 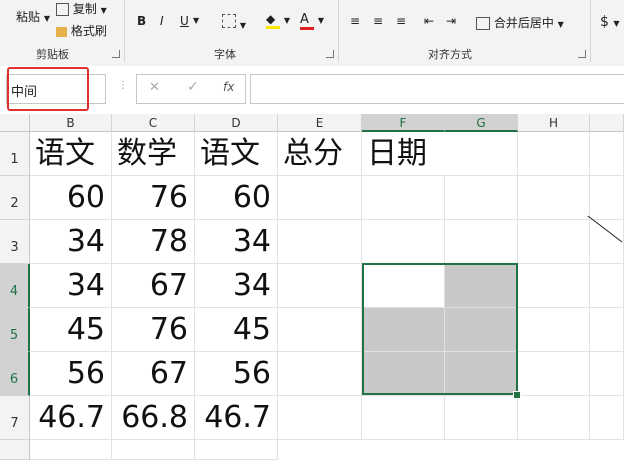 What do you see at coordinates (378, 21) in the screenshot?
I see `align-center-button: ≡` at bounding box center [378, 21].